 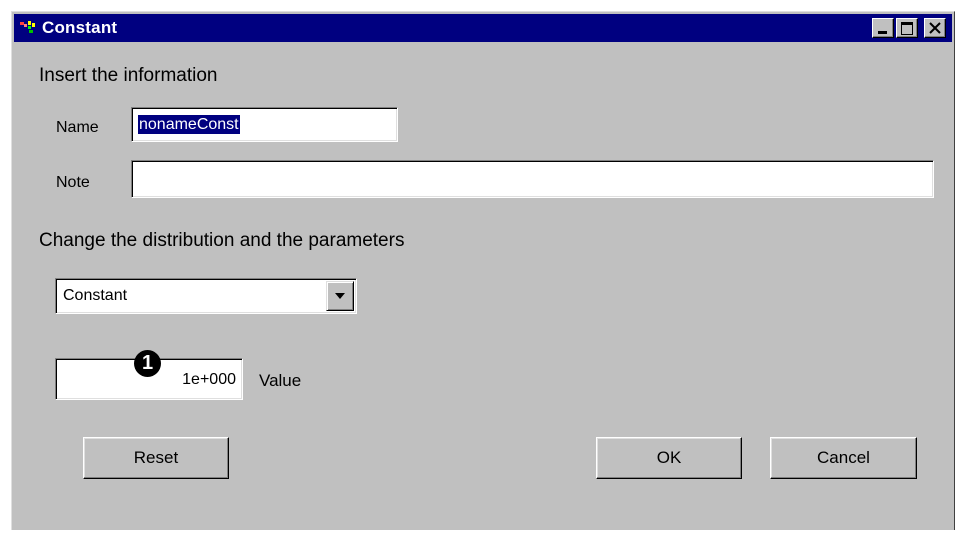 What do you see at coordinates (189, 124) in the screenshot?
I see `name-value: nonameConst` at bounding box center [189, 124].